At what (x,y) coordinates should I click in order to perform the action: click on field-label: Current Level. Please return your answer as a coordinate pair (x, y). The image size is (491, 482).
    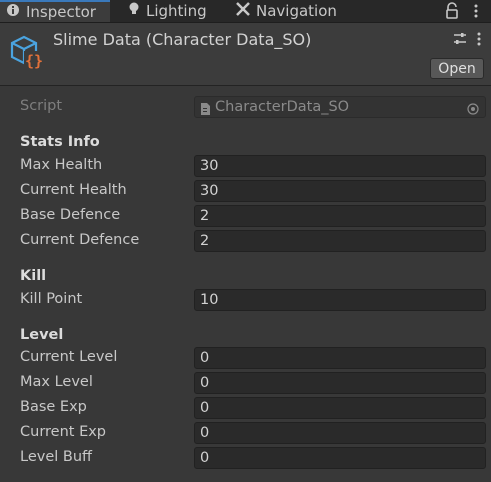
    Looking at the image, I should click on (69, 357).